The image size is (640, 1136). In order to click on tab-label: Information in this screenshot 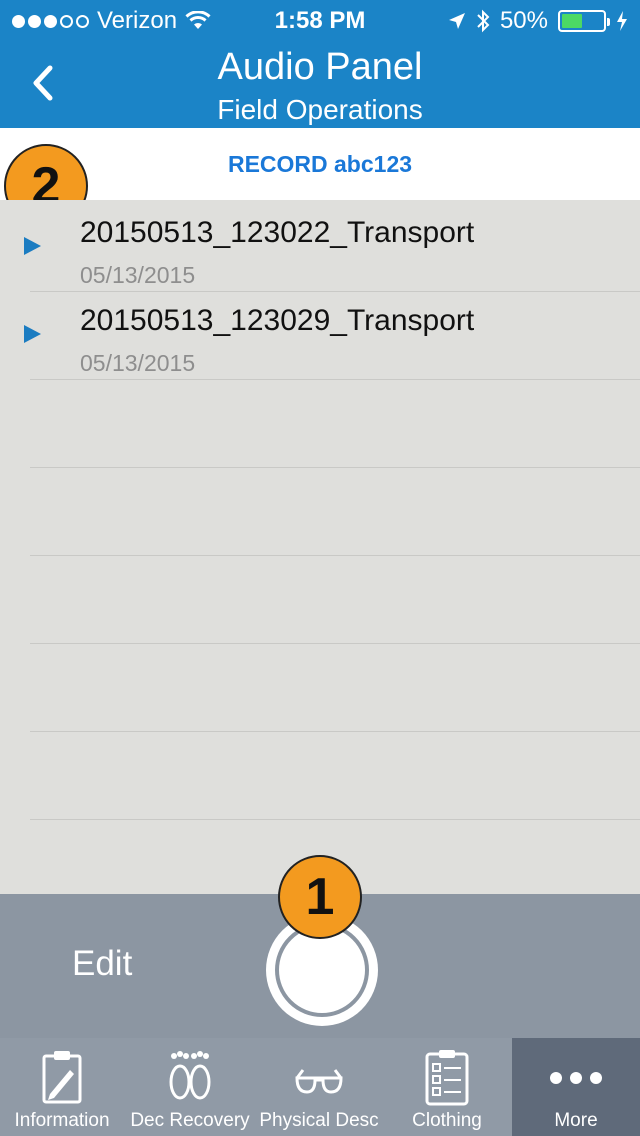, I will do `click(62, 1120)`.